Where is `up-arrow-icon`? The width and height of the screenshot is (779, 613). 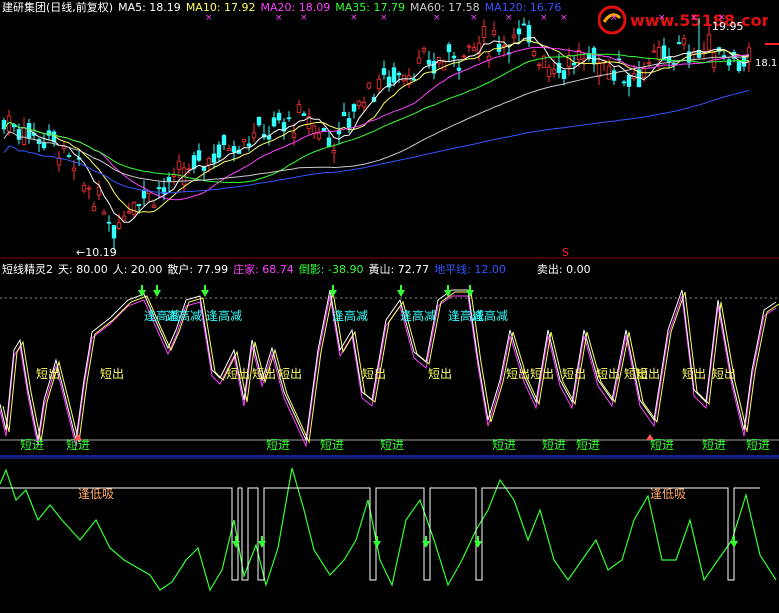
up-arrow-icon is located at coordinates (650, 437).